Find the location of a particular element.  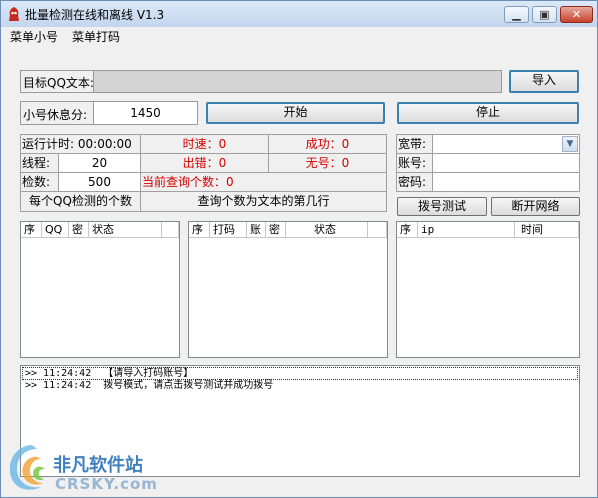

dial-test-button: 拨号测试 is located at coordinates (442, 206).